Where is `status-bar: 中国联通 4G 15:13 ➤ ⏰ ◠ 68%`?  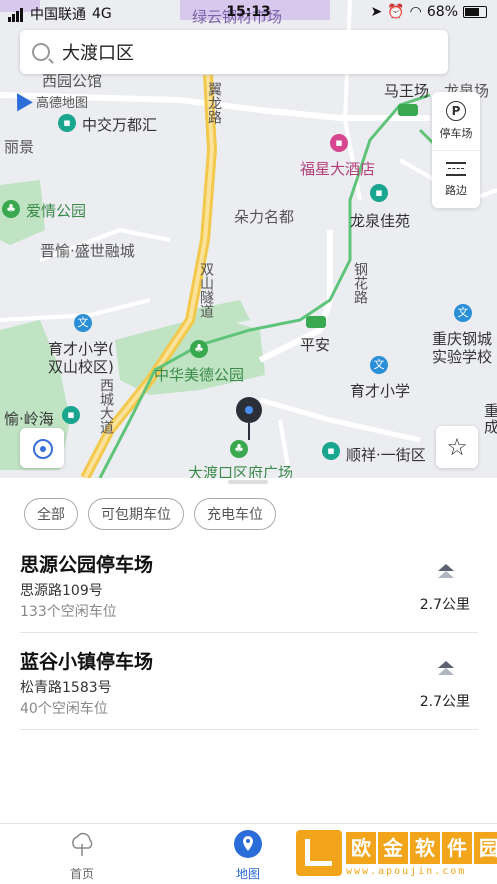
status-bar: 中国联通 4G 15:13 ➤ ⏰ ◠ 68% is located at coordinates (248, 13).